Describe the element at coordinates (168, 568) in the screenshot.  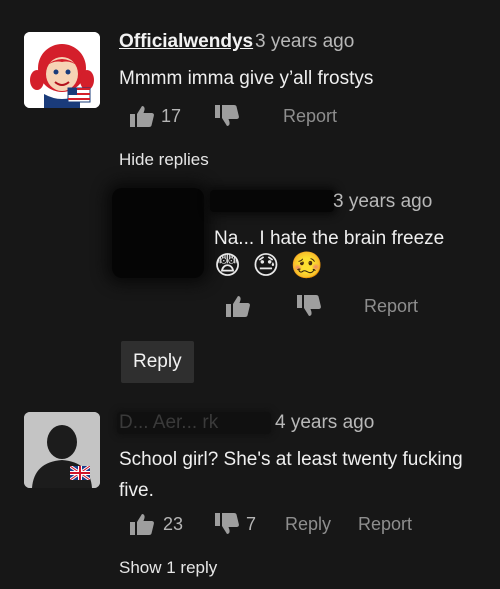
I see `show-replies-link: Show 1 reply` at that location.